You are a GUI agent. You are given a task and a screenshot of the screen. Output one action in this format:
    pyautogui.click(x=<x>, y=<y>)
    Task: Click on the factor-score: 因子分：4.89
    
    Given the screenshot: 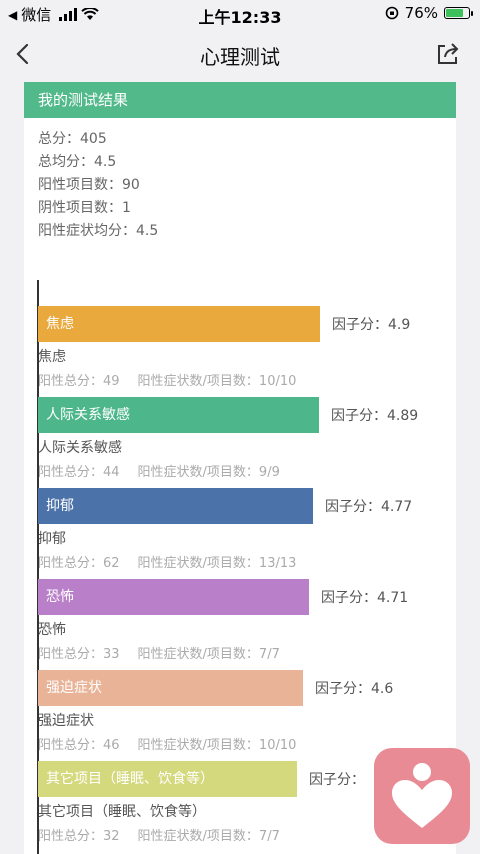 What is the action you would take?
    pyautogui.click(x=375, y=416)
    